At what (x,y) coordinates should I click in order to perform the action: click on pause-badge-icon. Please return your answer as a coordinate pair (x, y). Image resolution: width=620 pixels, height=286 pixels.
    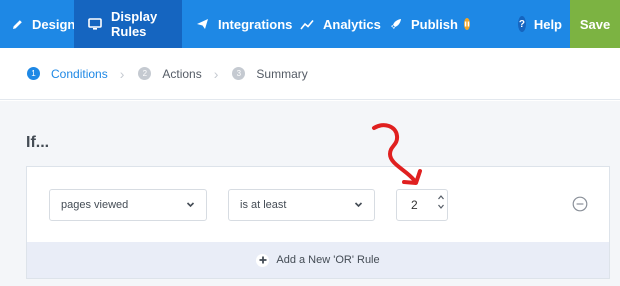
    Looking at the image, I should click on (466, 24).